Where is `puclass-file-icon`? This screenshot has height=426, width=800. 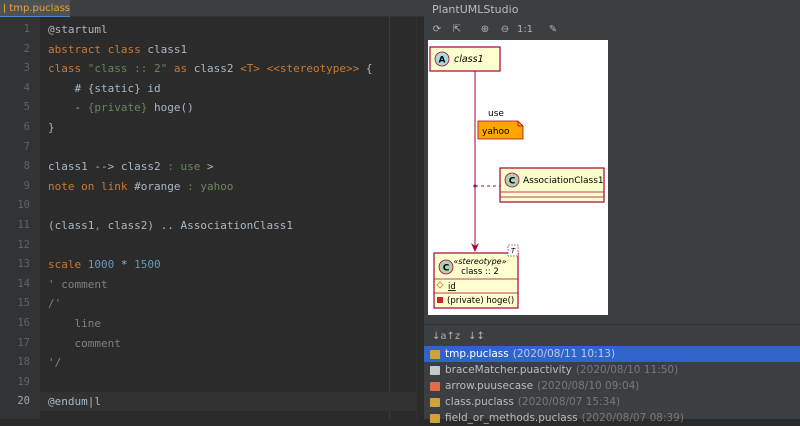 puclass-file-icon is located at coordinates (5, 8).